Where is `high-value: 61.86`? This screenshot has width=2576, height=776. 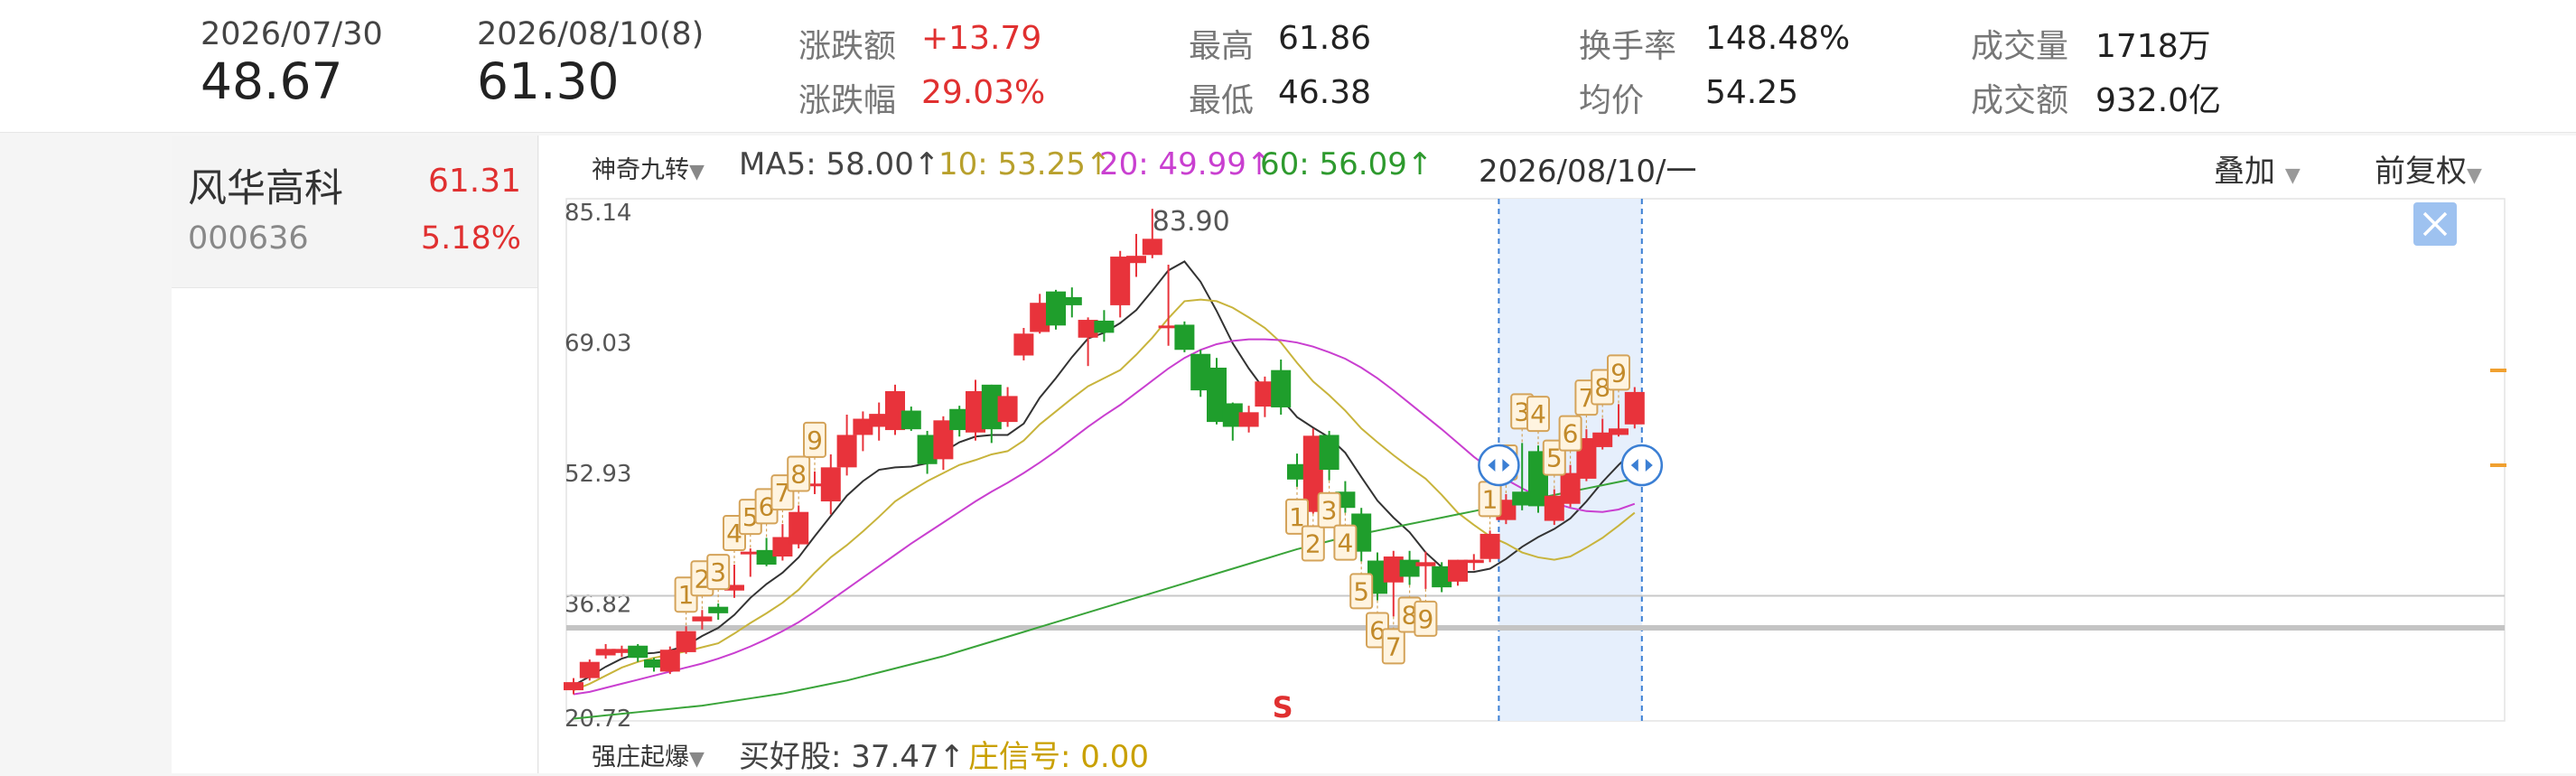 high-value: 61.86 is located at coordinates (1325, 39).